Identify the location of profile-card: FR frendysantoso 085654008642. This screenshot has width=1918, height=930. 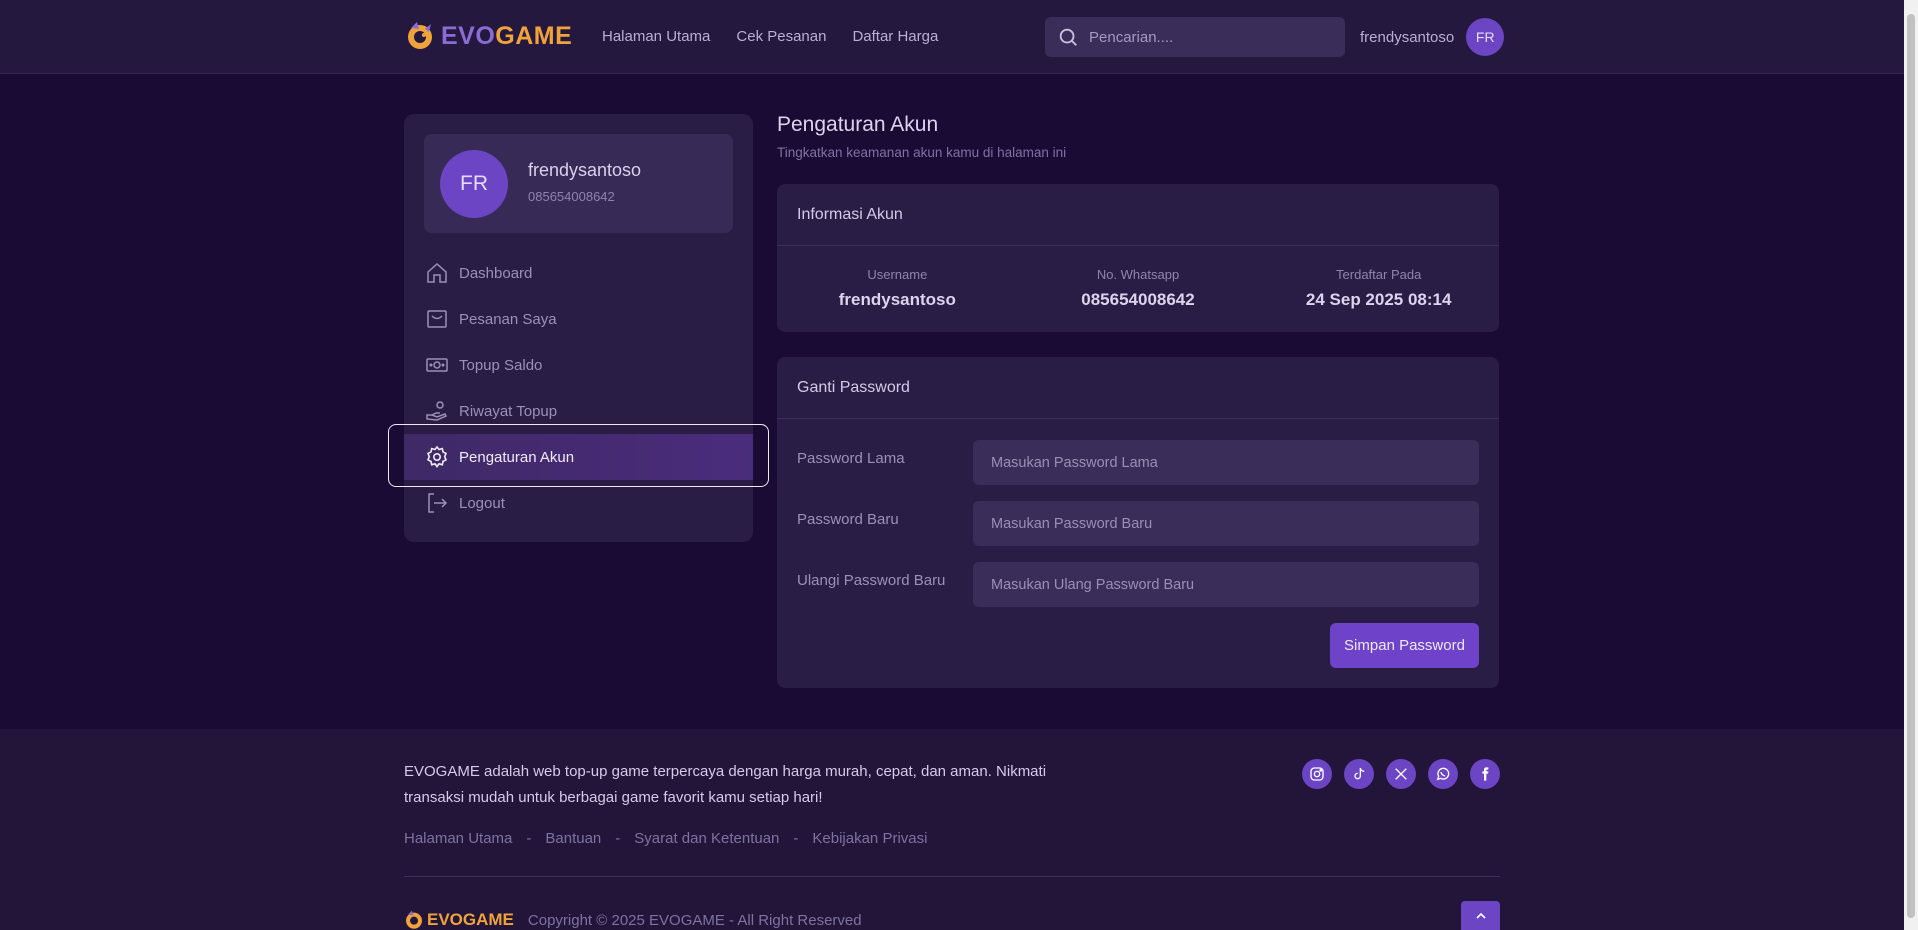
(578, 183).